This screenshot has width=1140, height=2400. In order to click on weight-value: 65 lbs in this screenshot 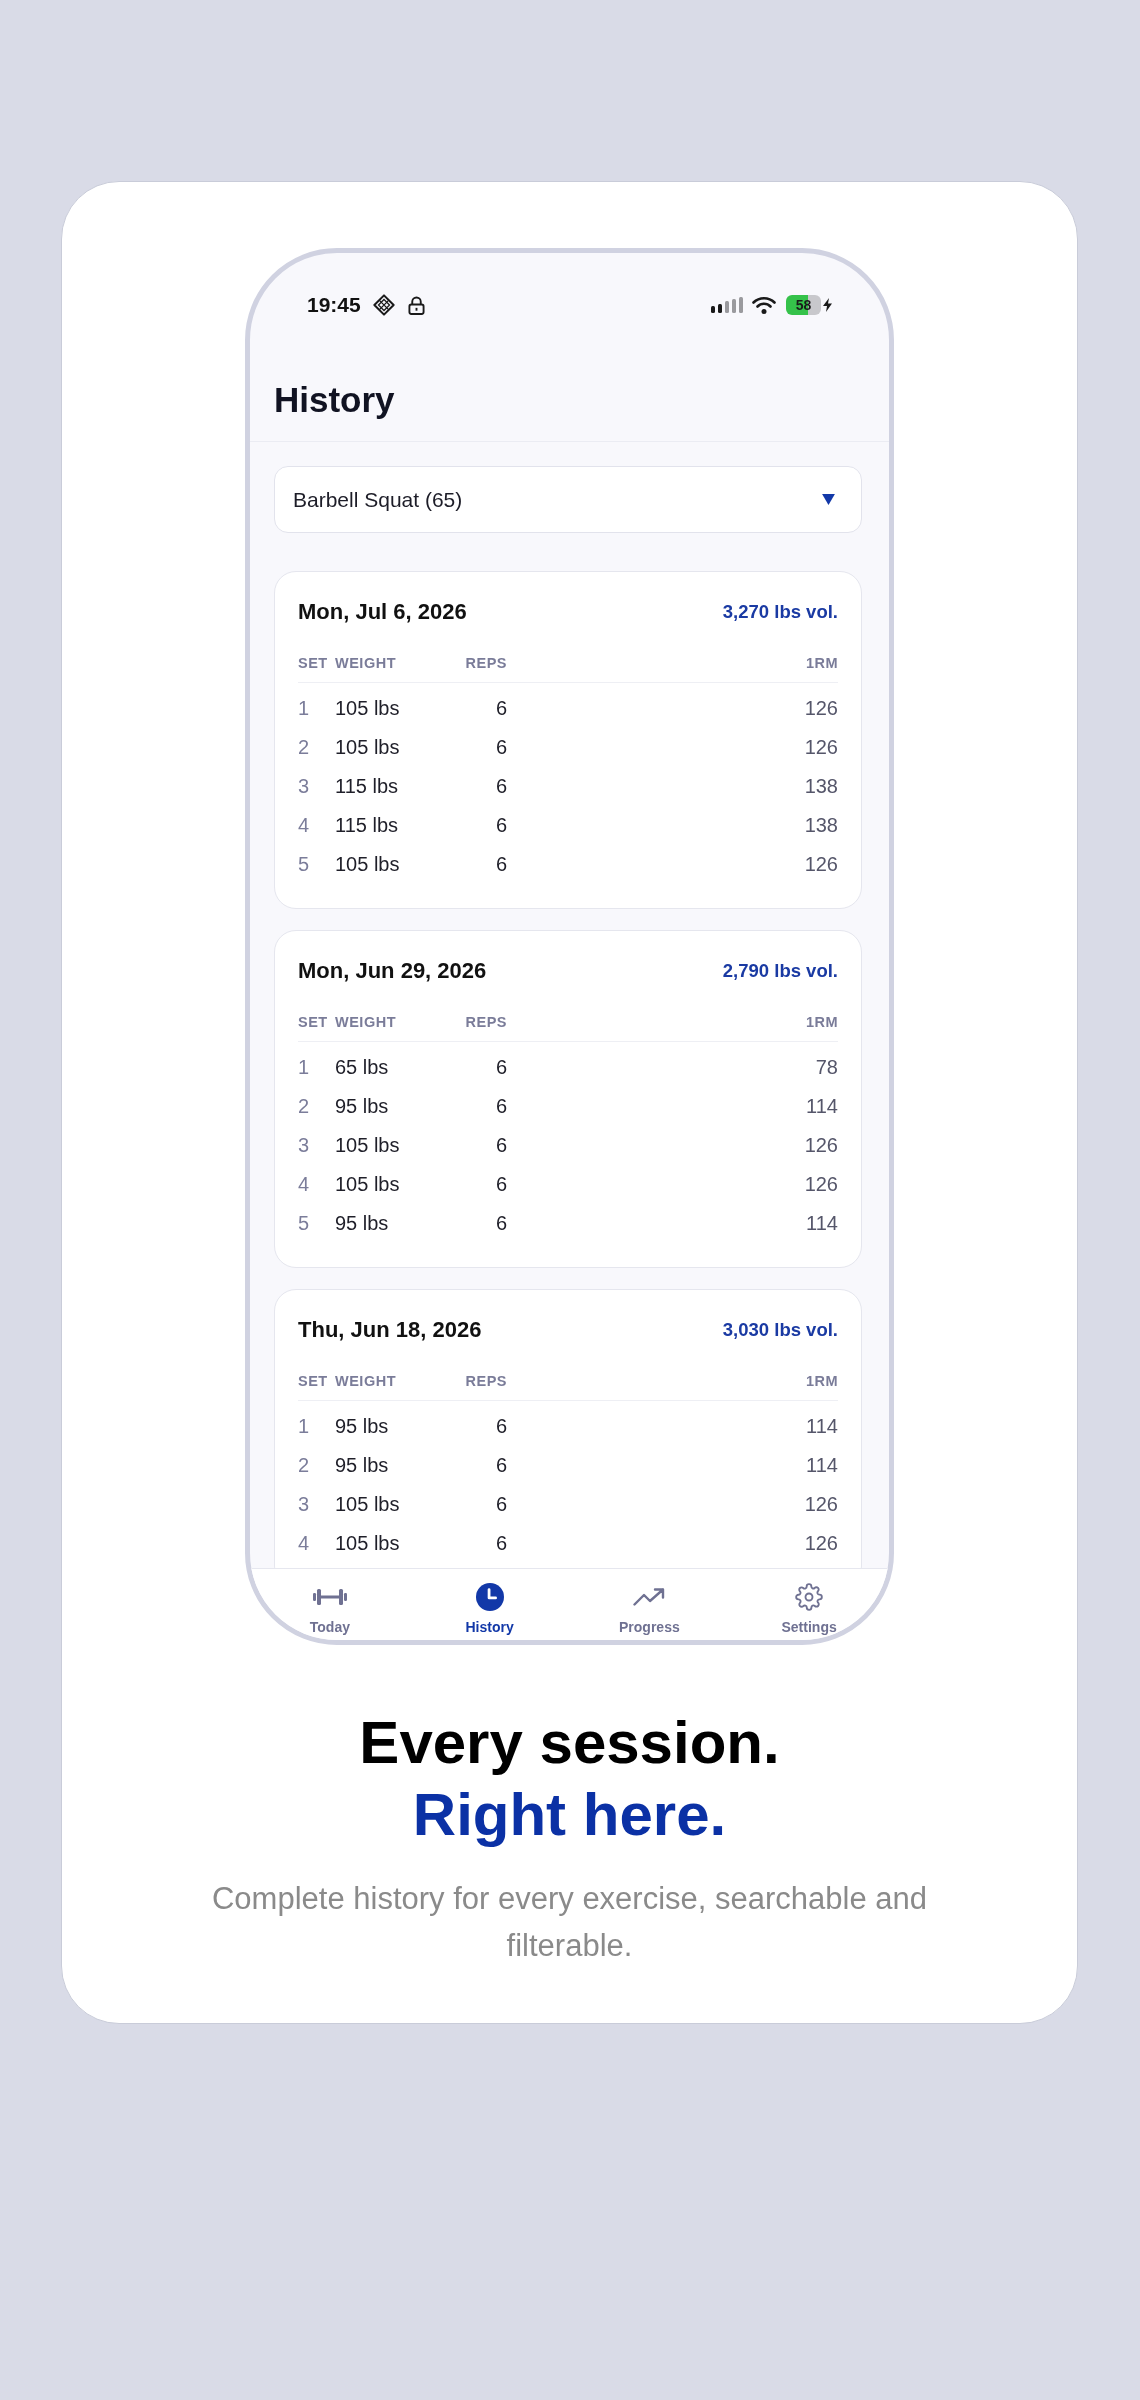, I will do `click(362, 1067)`.